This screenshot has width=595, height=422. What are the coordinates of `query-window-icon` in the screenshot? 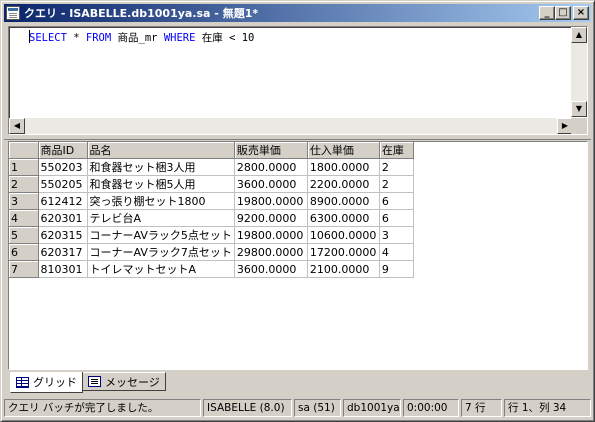 It's located at (13, 13).